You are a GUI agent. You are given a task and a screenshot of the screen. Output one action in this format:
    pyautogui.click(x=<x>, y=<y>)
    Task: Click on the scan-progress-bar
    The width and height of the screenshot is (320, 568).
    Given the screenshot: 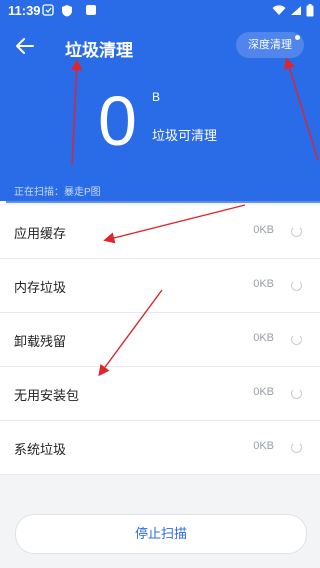 What is the action you would take?
    pyautogui.click(x=160, y=202)
    